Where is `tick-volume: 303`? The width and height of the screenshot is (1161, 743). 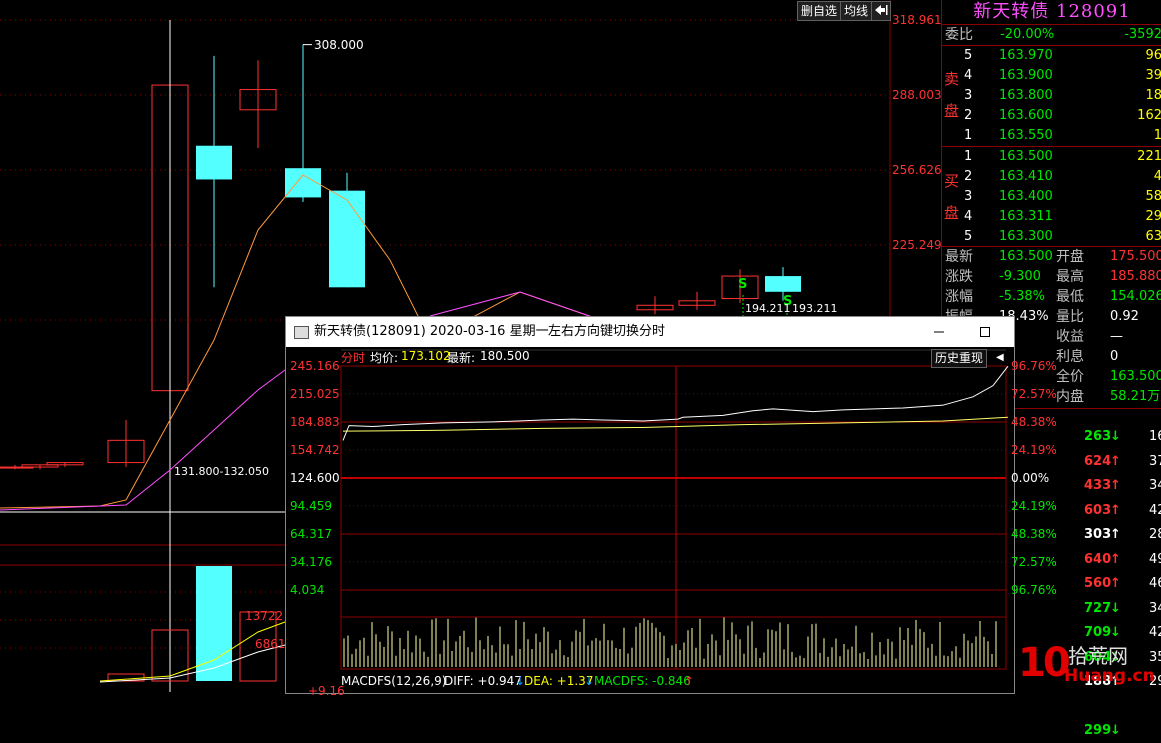 tick-volume: 303 is located at coordinates (1098, 534).